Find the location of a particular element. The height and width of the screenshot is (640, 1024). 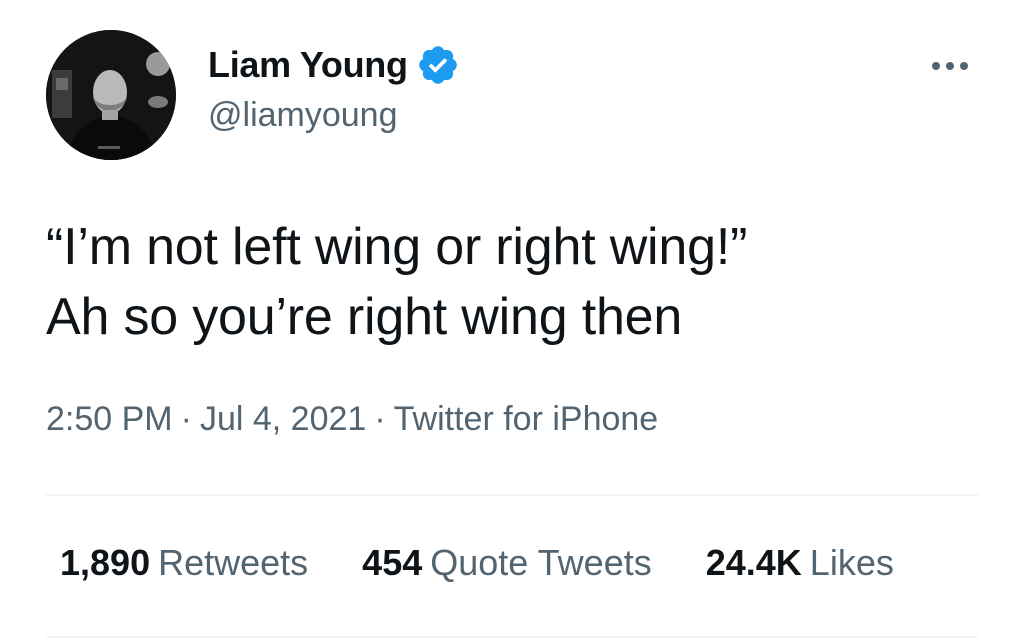

author-handle: @liamyoung is located at coordinates (303, 115).